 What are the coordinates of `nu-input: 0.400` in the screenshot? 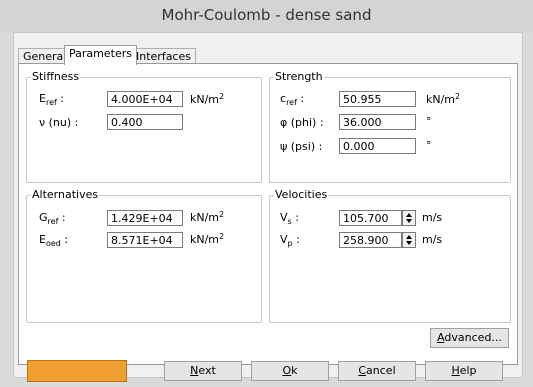 It's located at (145, 122).